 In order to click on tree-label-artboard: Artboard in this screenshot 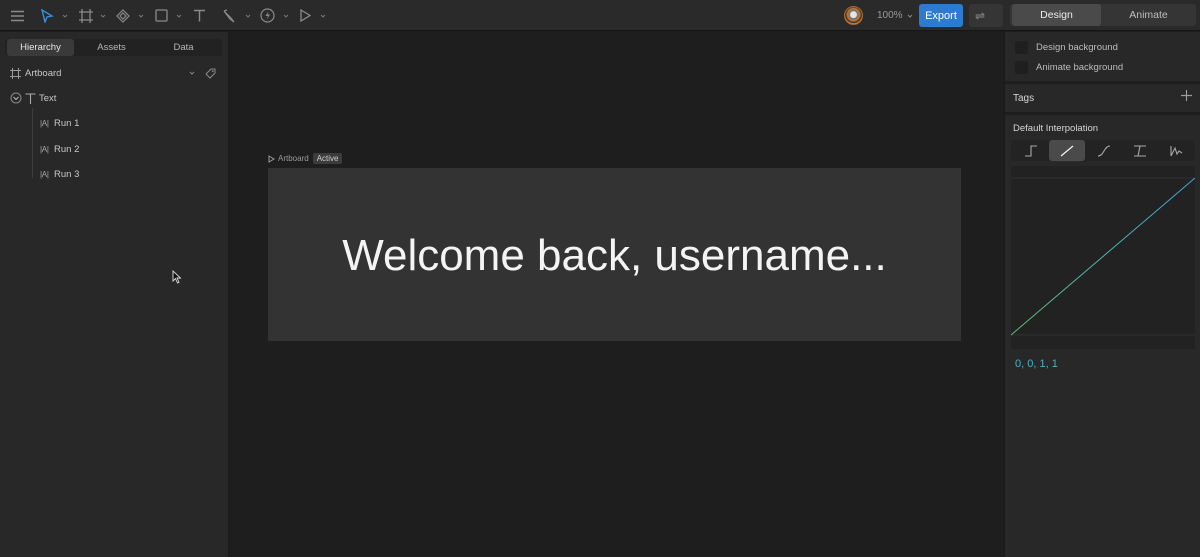, I will do `click(43, 73)`.